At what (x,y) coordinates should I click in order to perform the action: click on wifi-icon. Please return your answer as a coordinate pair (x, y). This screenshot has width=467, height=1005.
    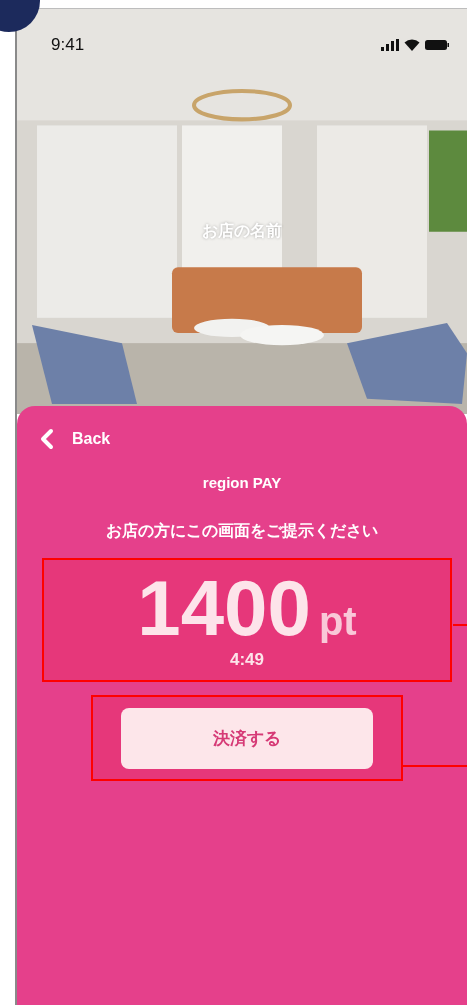
    Looking at the image, I should click on (412, 45).